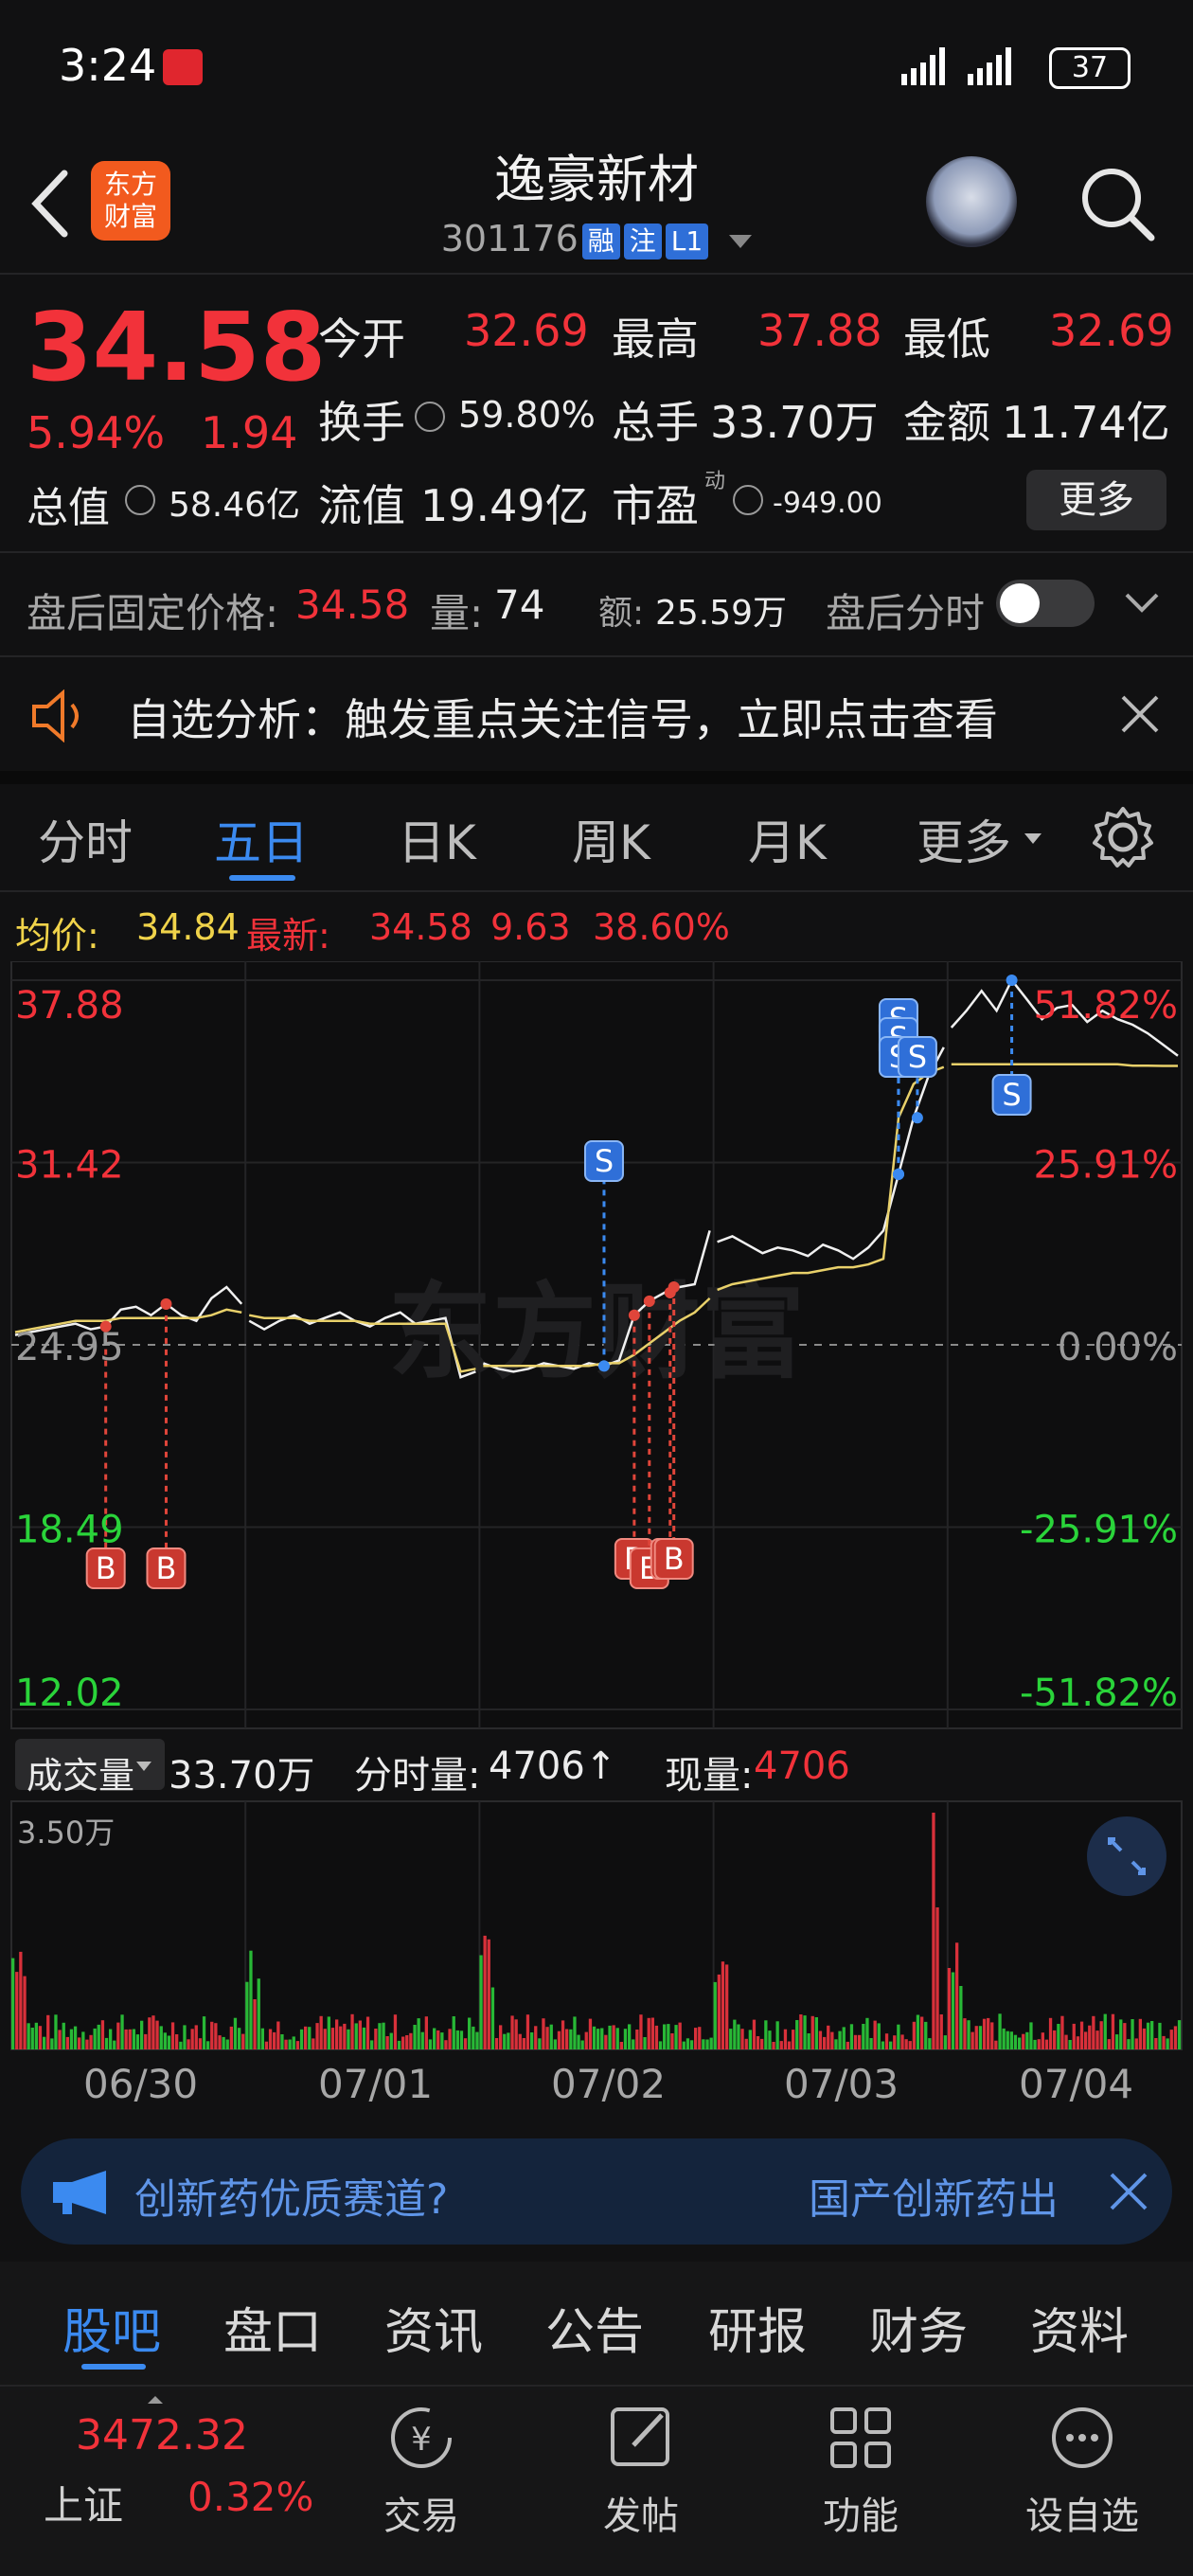 The height and width of the screenshot is (2576, 1193). Describe the element at coordinates (741, 241) in the screenshot. I see `dropdown-icon` at that location.